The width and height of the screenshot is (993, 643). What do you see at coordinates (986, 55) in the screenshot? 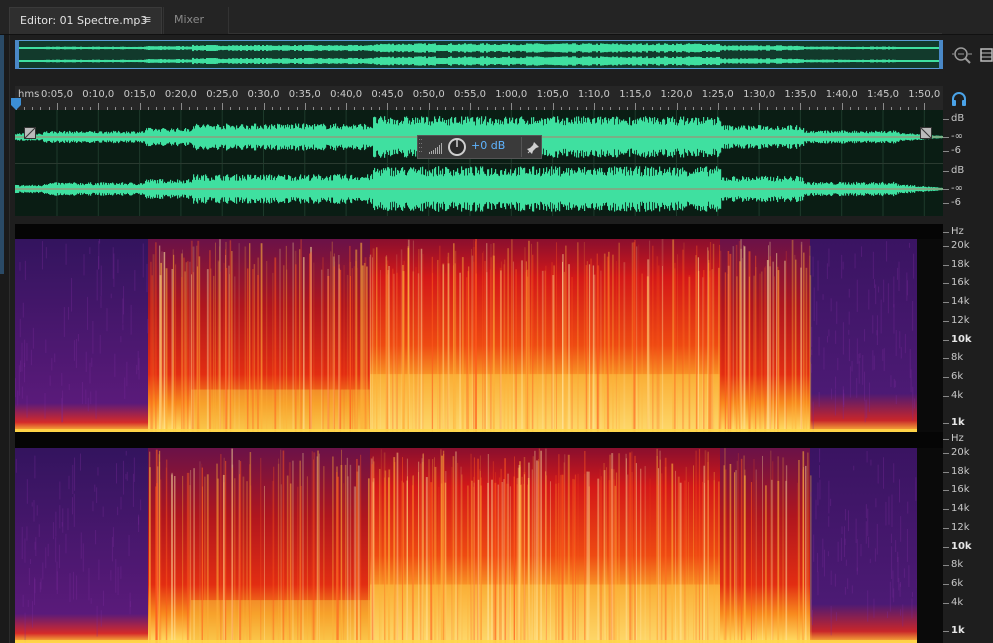
I see `panel-toggle-icon` at bounding box center [986, 55].